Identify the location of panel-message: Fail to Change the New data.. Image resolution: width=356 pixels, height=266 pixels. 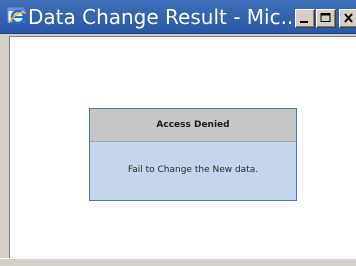
(193, 171).